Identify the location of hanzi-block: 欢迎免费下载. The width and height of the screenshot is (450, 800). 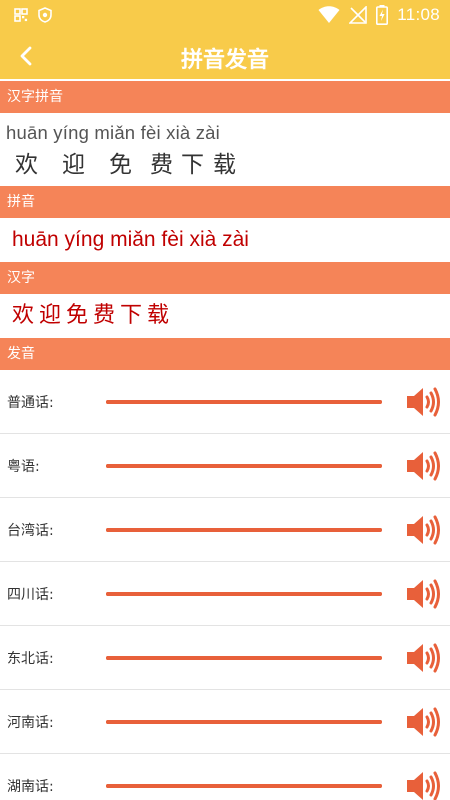
(225, 316).